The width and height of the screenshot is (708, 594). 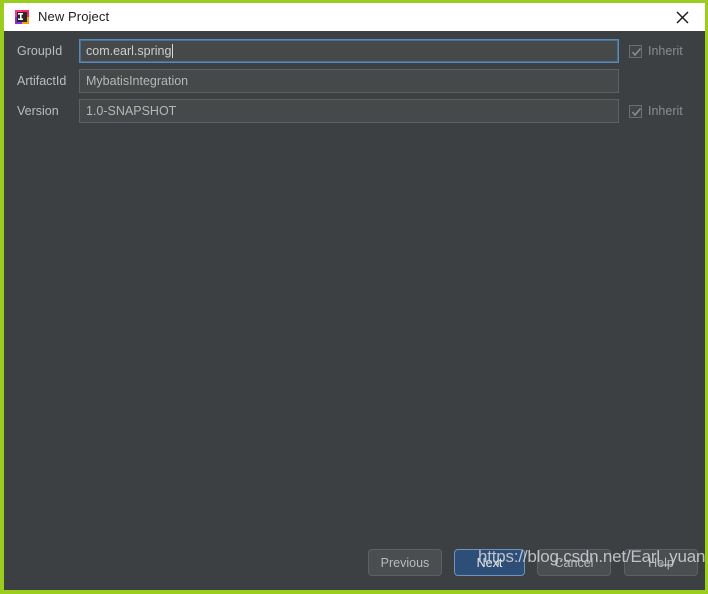 I want to click on version-input: 1.0-SNAPSHOT, so click(x=349, y=111).